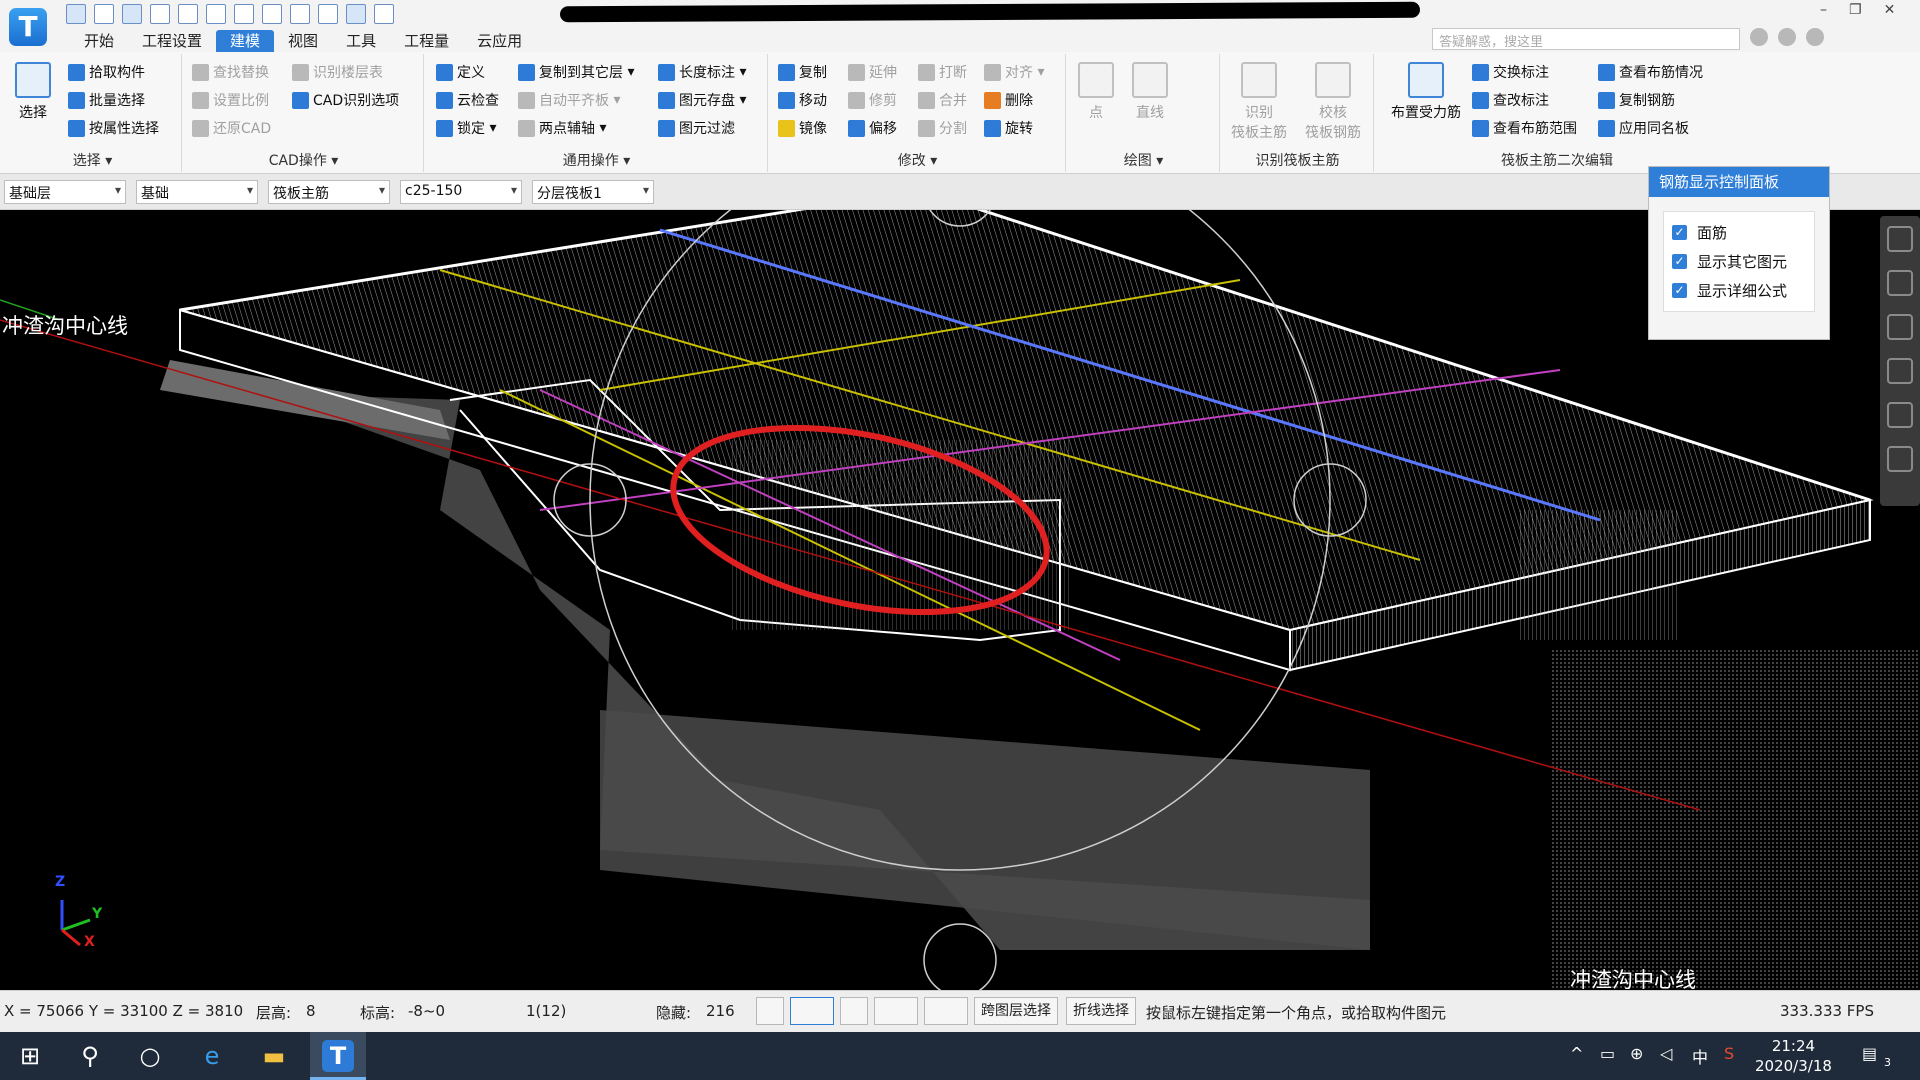 Image resolution: width=1920 pixels, height=1080 pixels. I want to click on app-taskbar-icon: T, so click(338, 1056).